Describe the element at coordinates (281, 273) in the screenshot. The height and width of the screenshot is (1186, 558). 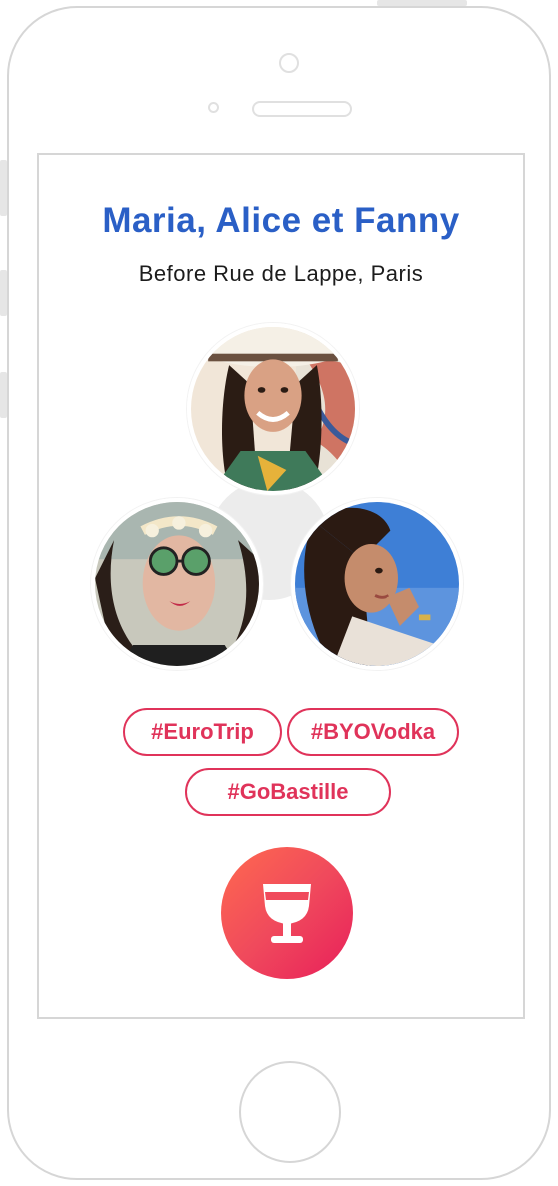
I see `event-subtitle: Before Rue de Lappe, Paris` at that location.